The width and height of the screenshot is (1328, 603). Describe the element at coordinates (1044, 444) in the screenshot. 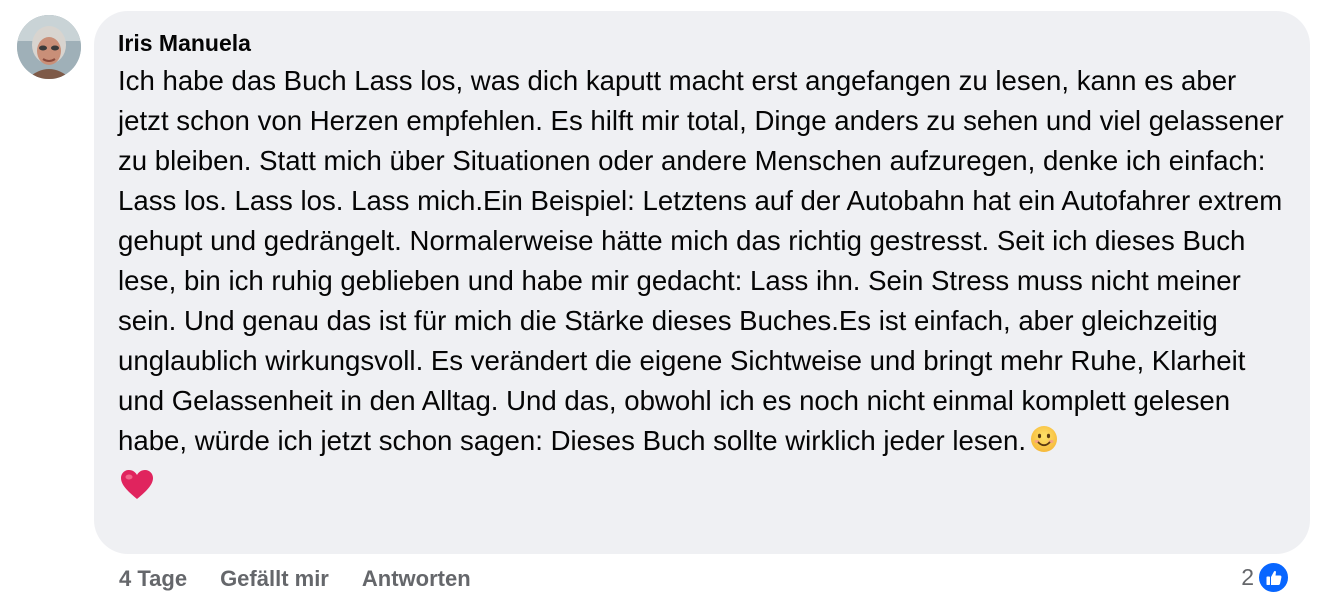

I see `smiling-face-icon` at that location.